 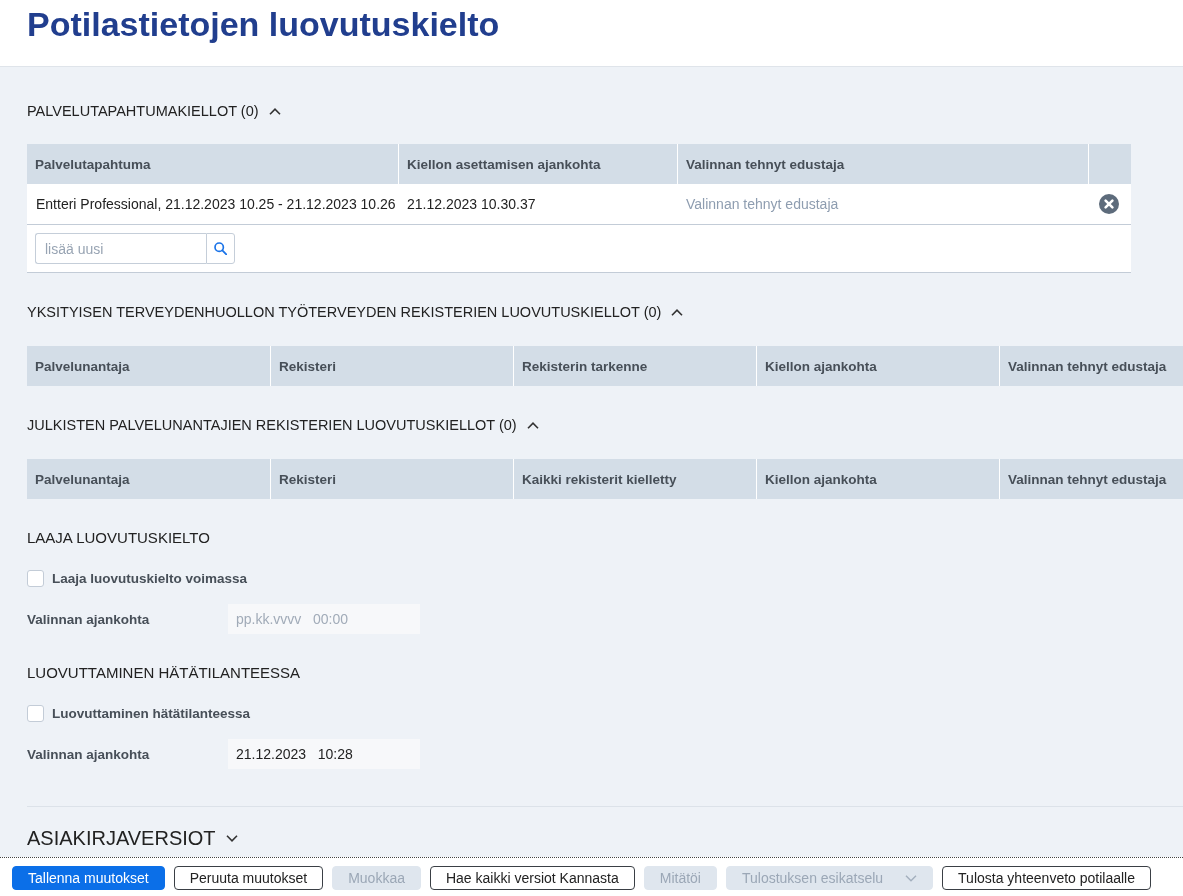 What do you see at coordinates (1109, 204) in the screenshot?
I see `remove-icon` at bounding box center [1109, 204].